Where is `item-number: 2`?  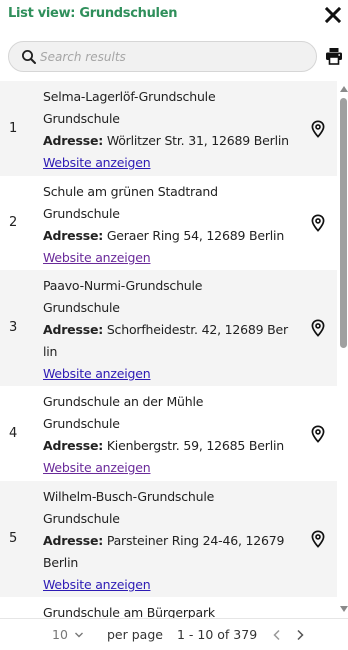
item-number: 2 is located at coordinates (13, 222).